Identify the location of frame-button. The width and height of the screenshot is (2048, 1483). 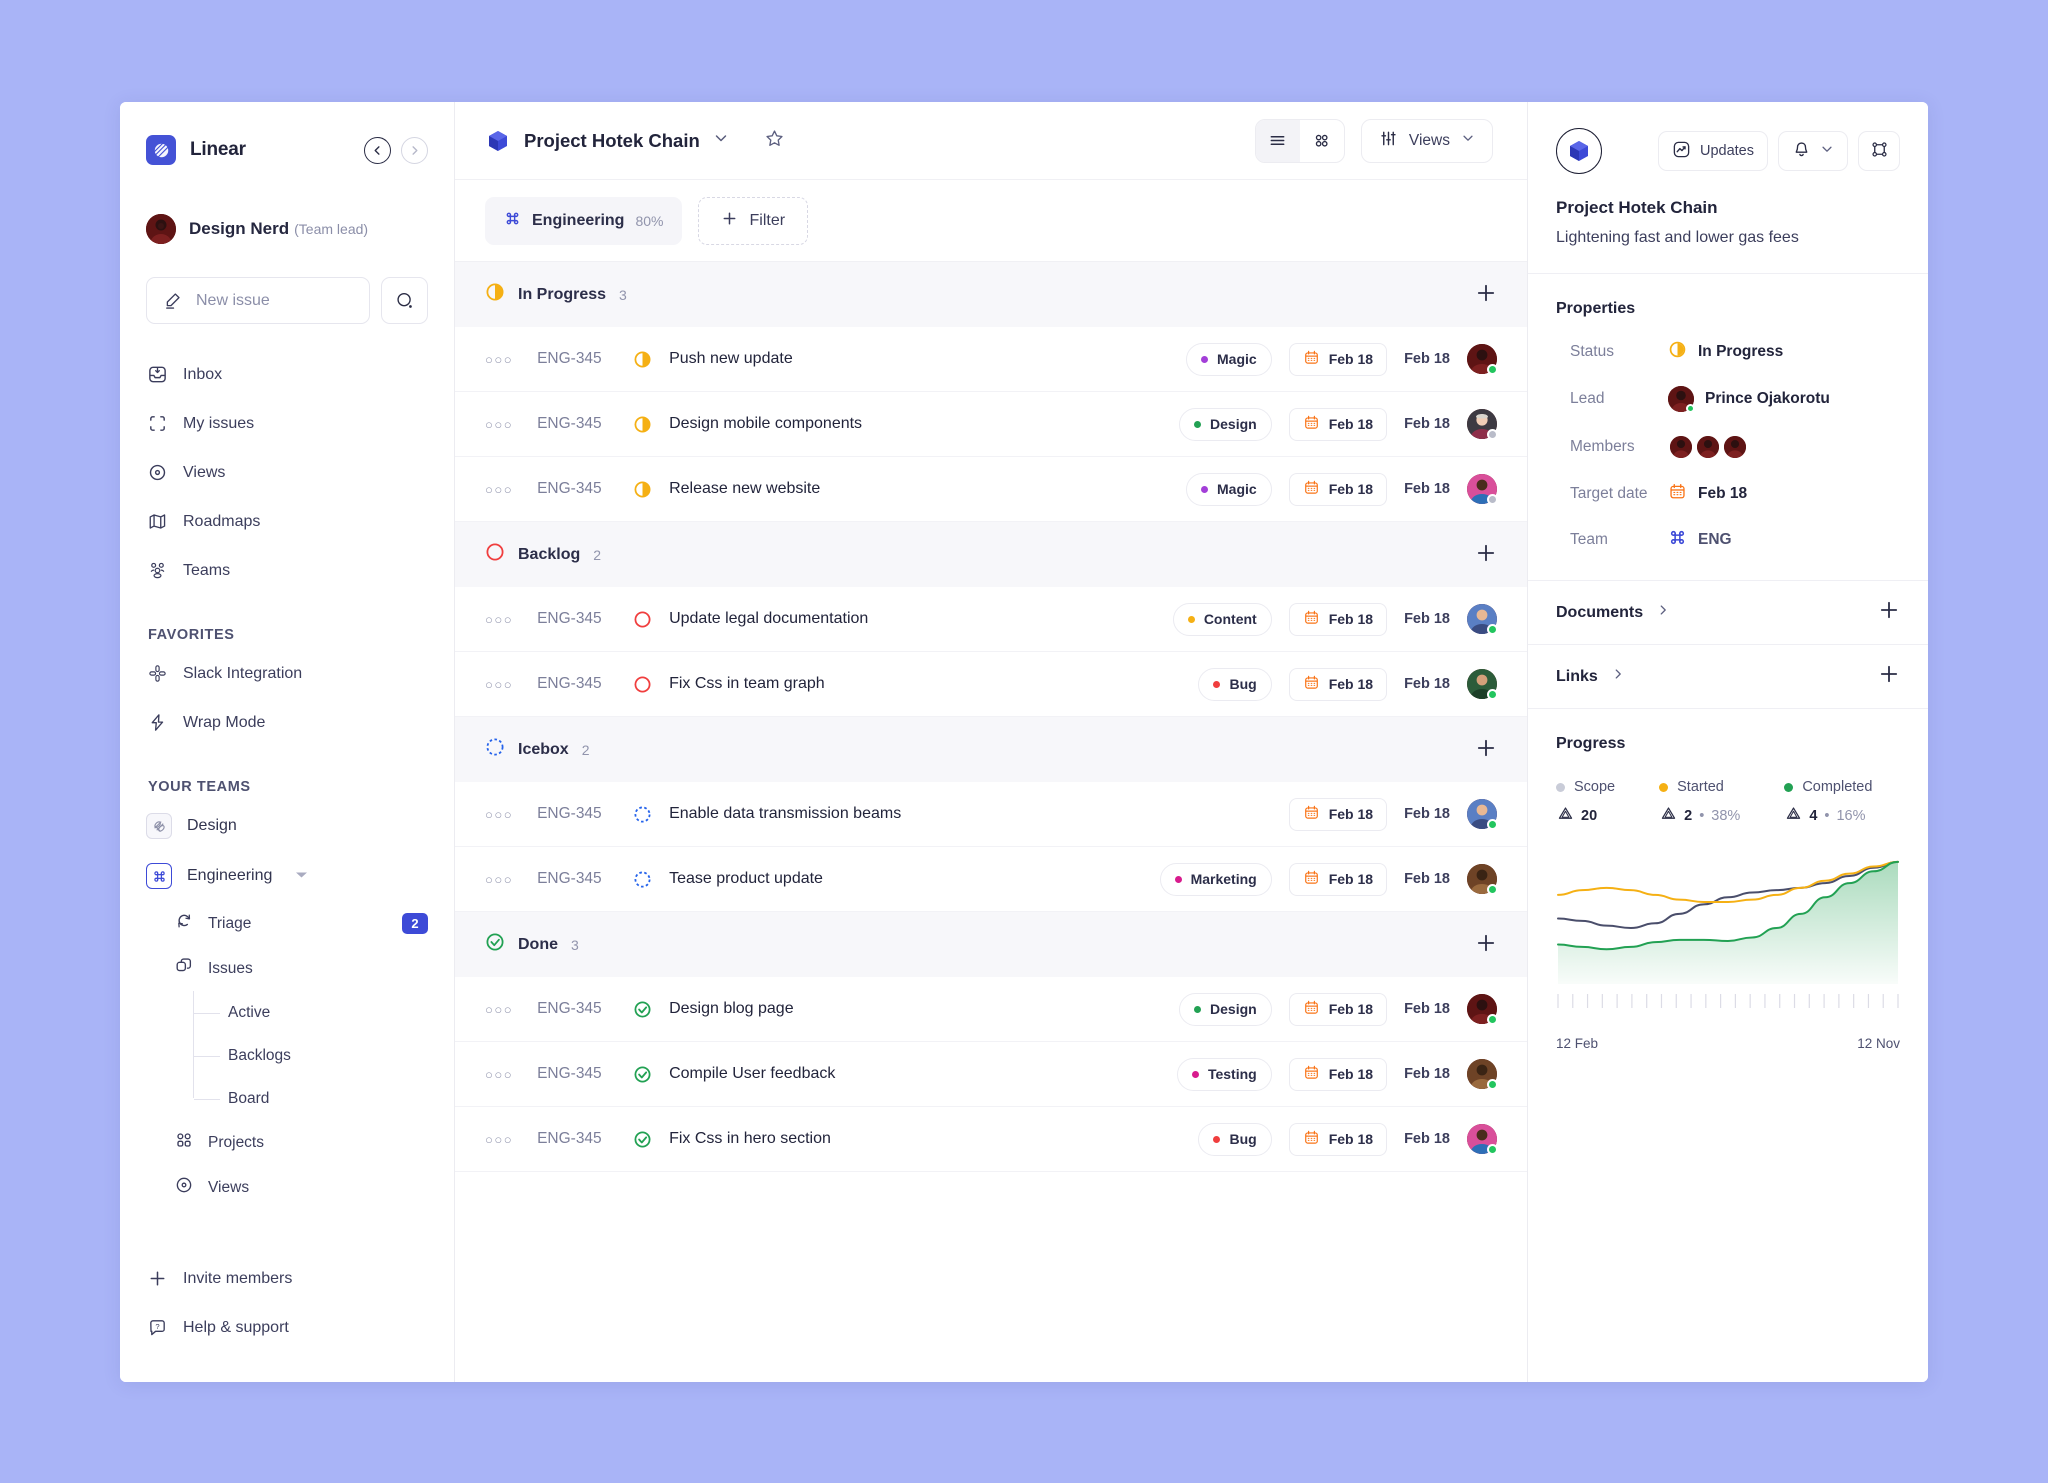
(1879, 151).